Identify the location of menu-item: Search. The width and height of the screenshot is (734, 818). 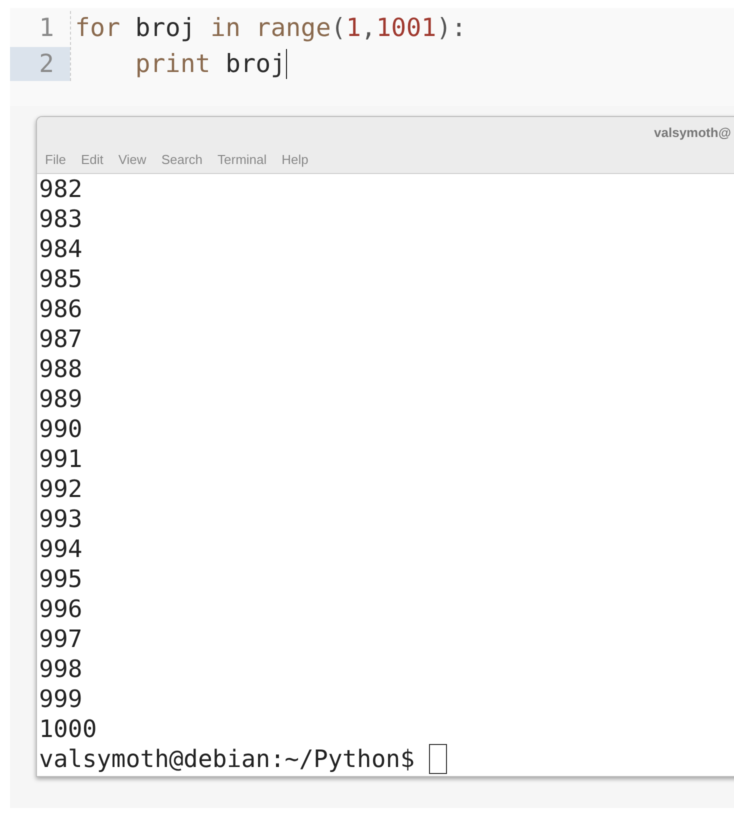
(182, 160).